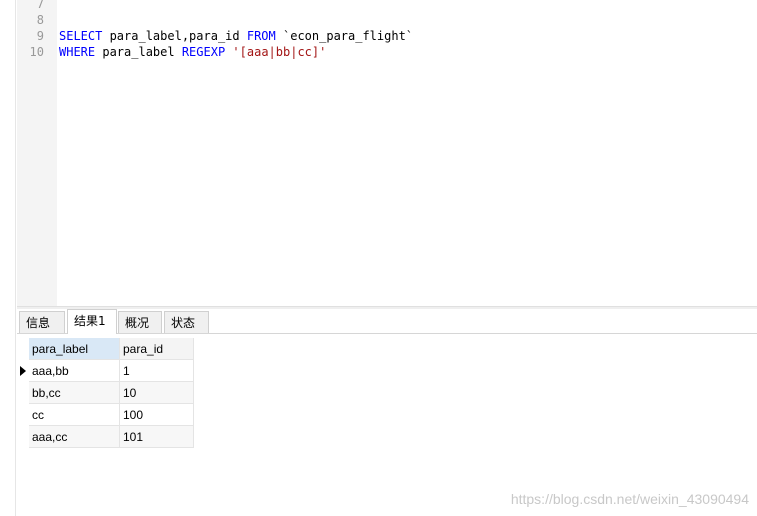  I want to click on column-header-para-label: para_label, so click(74, 349).